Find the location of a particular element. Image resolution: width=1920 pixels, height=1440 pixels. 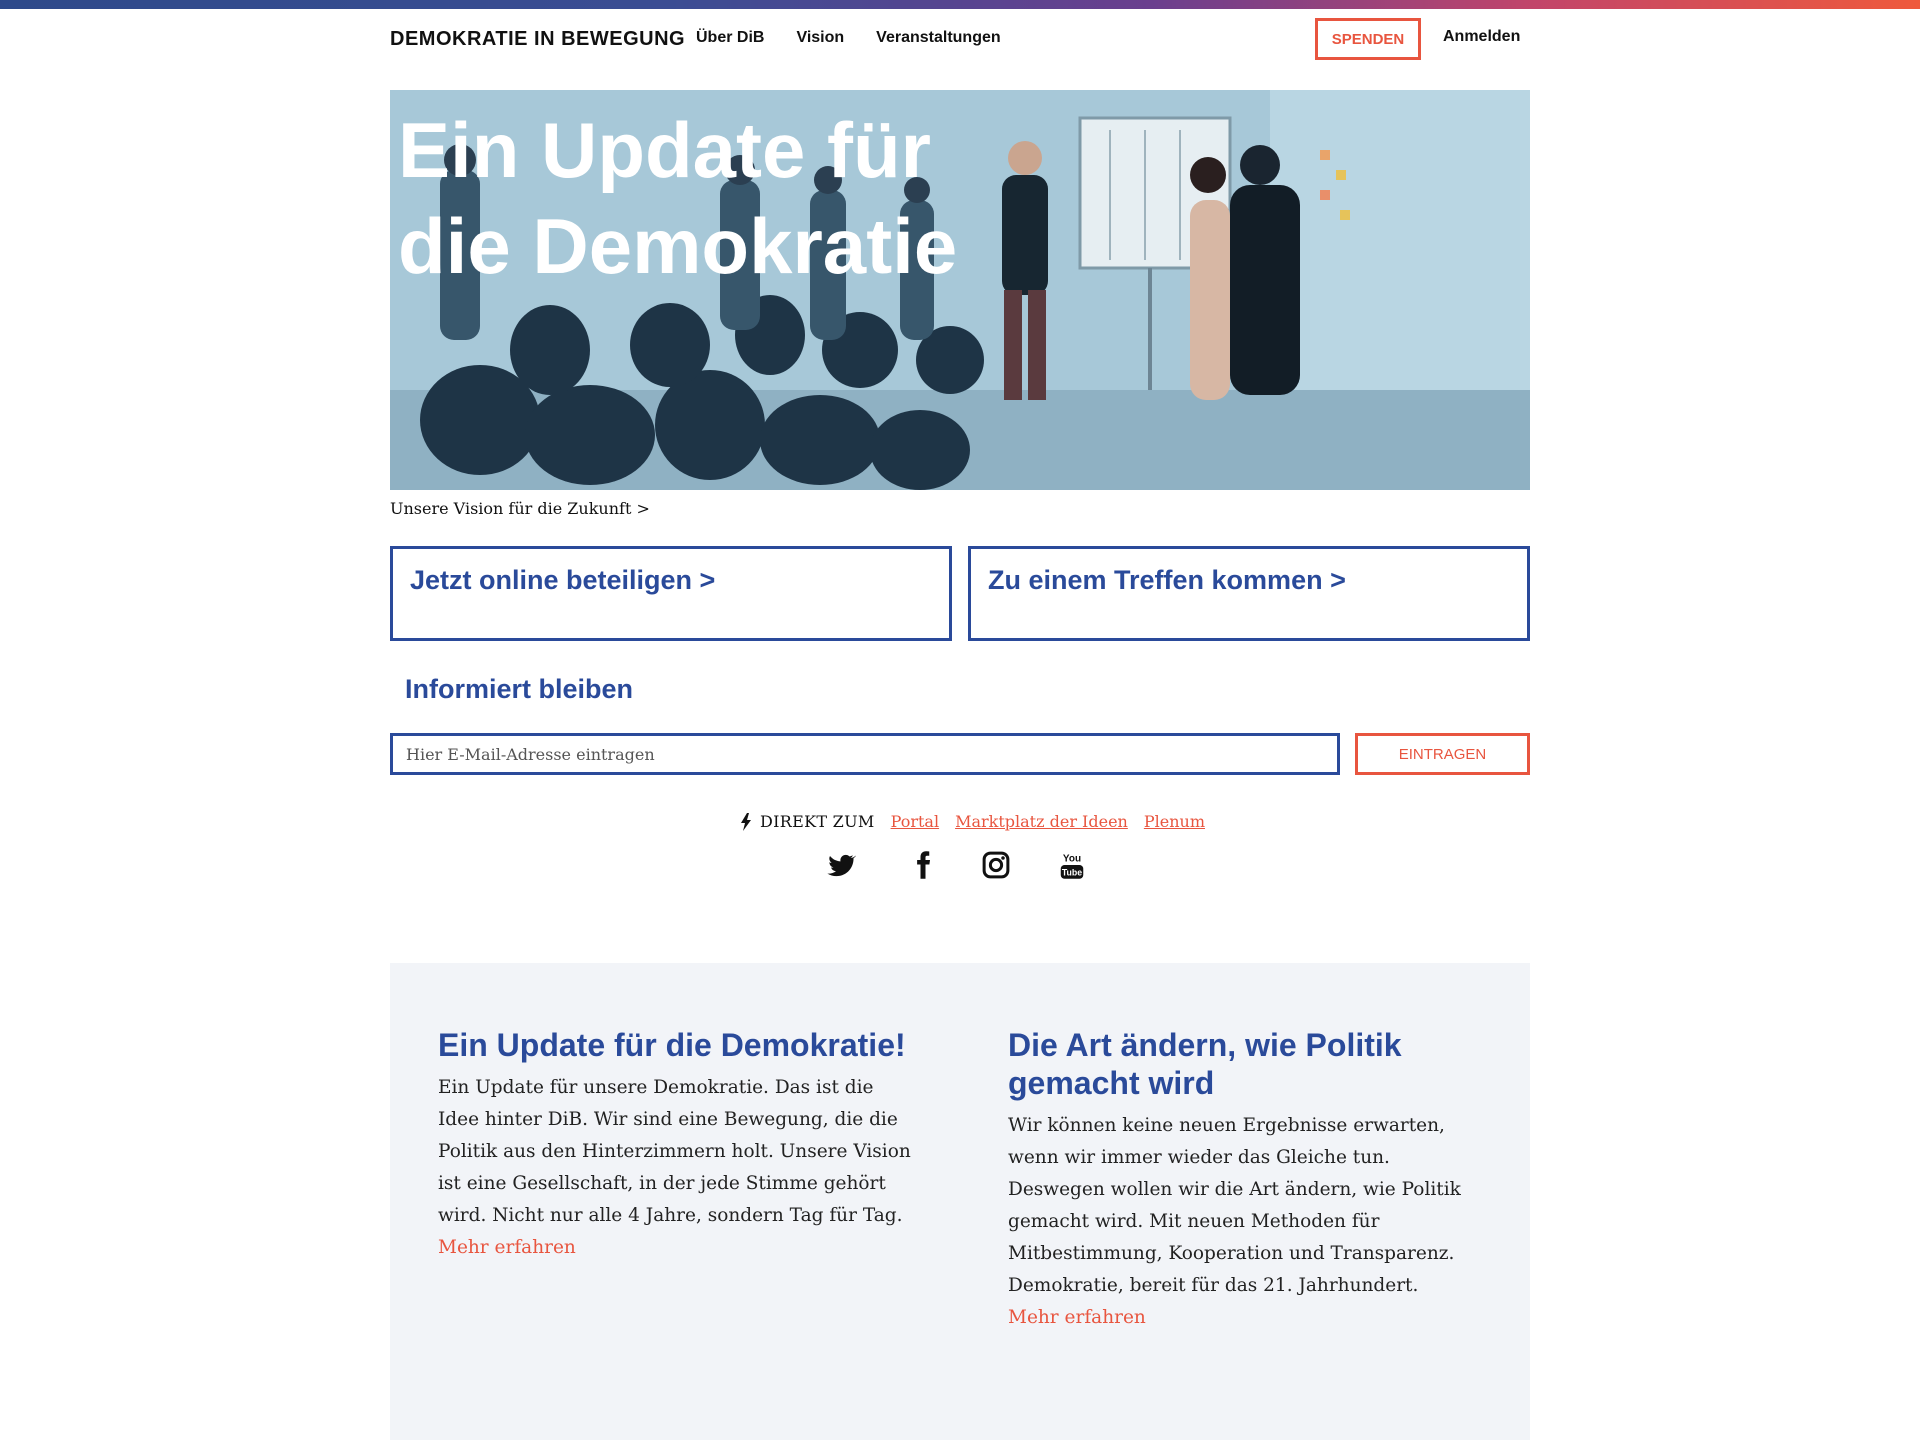

cta-meeting-label: Zu einem Treffen kommen > is located at coordinates (1167, 580).